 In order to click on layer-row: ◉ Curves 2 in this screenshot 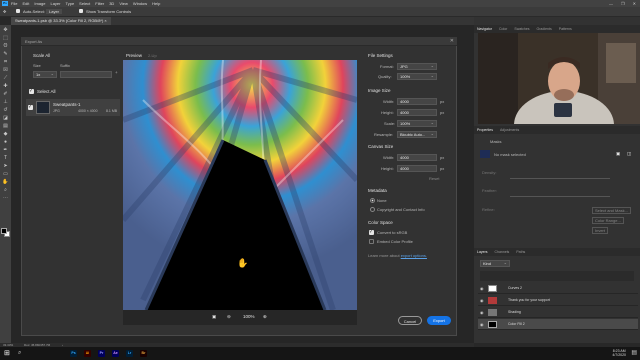, I will do `click(558, 288)`.